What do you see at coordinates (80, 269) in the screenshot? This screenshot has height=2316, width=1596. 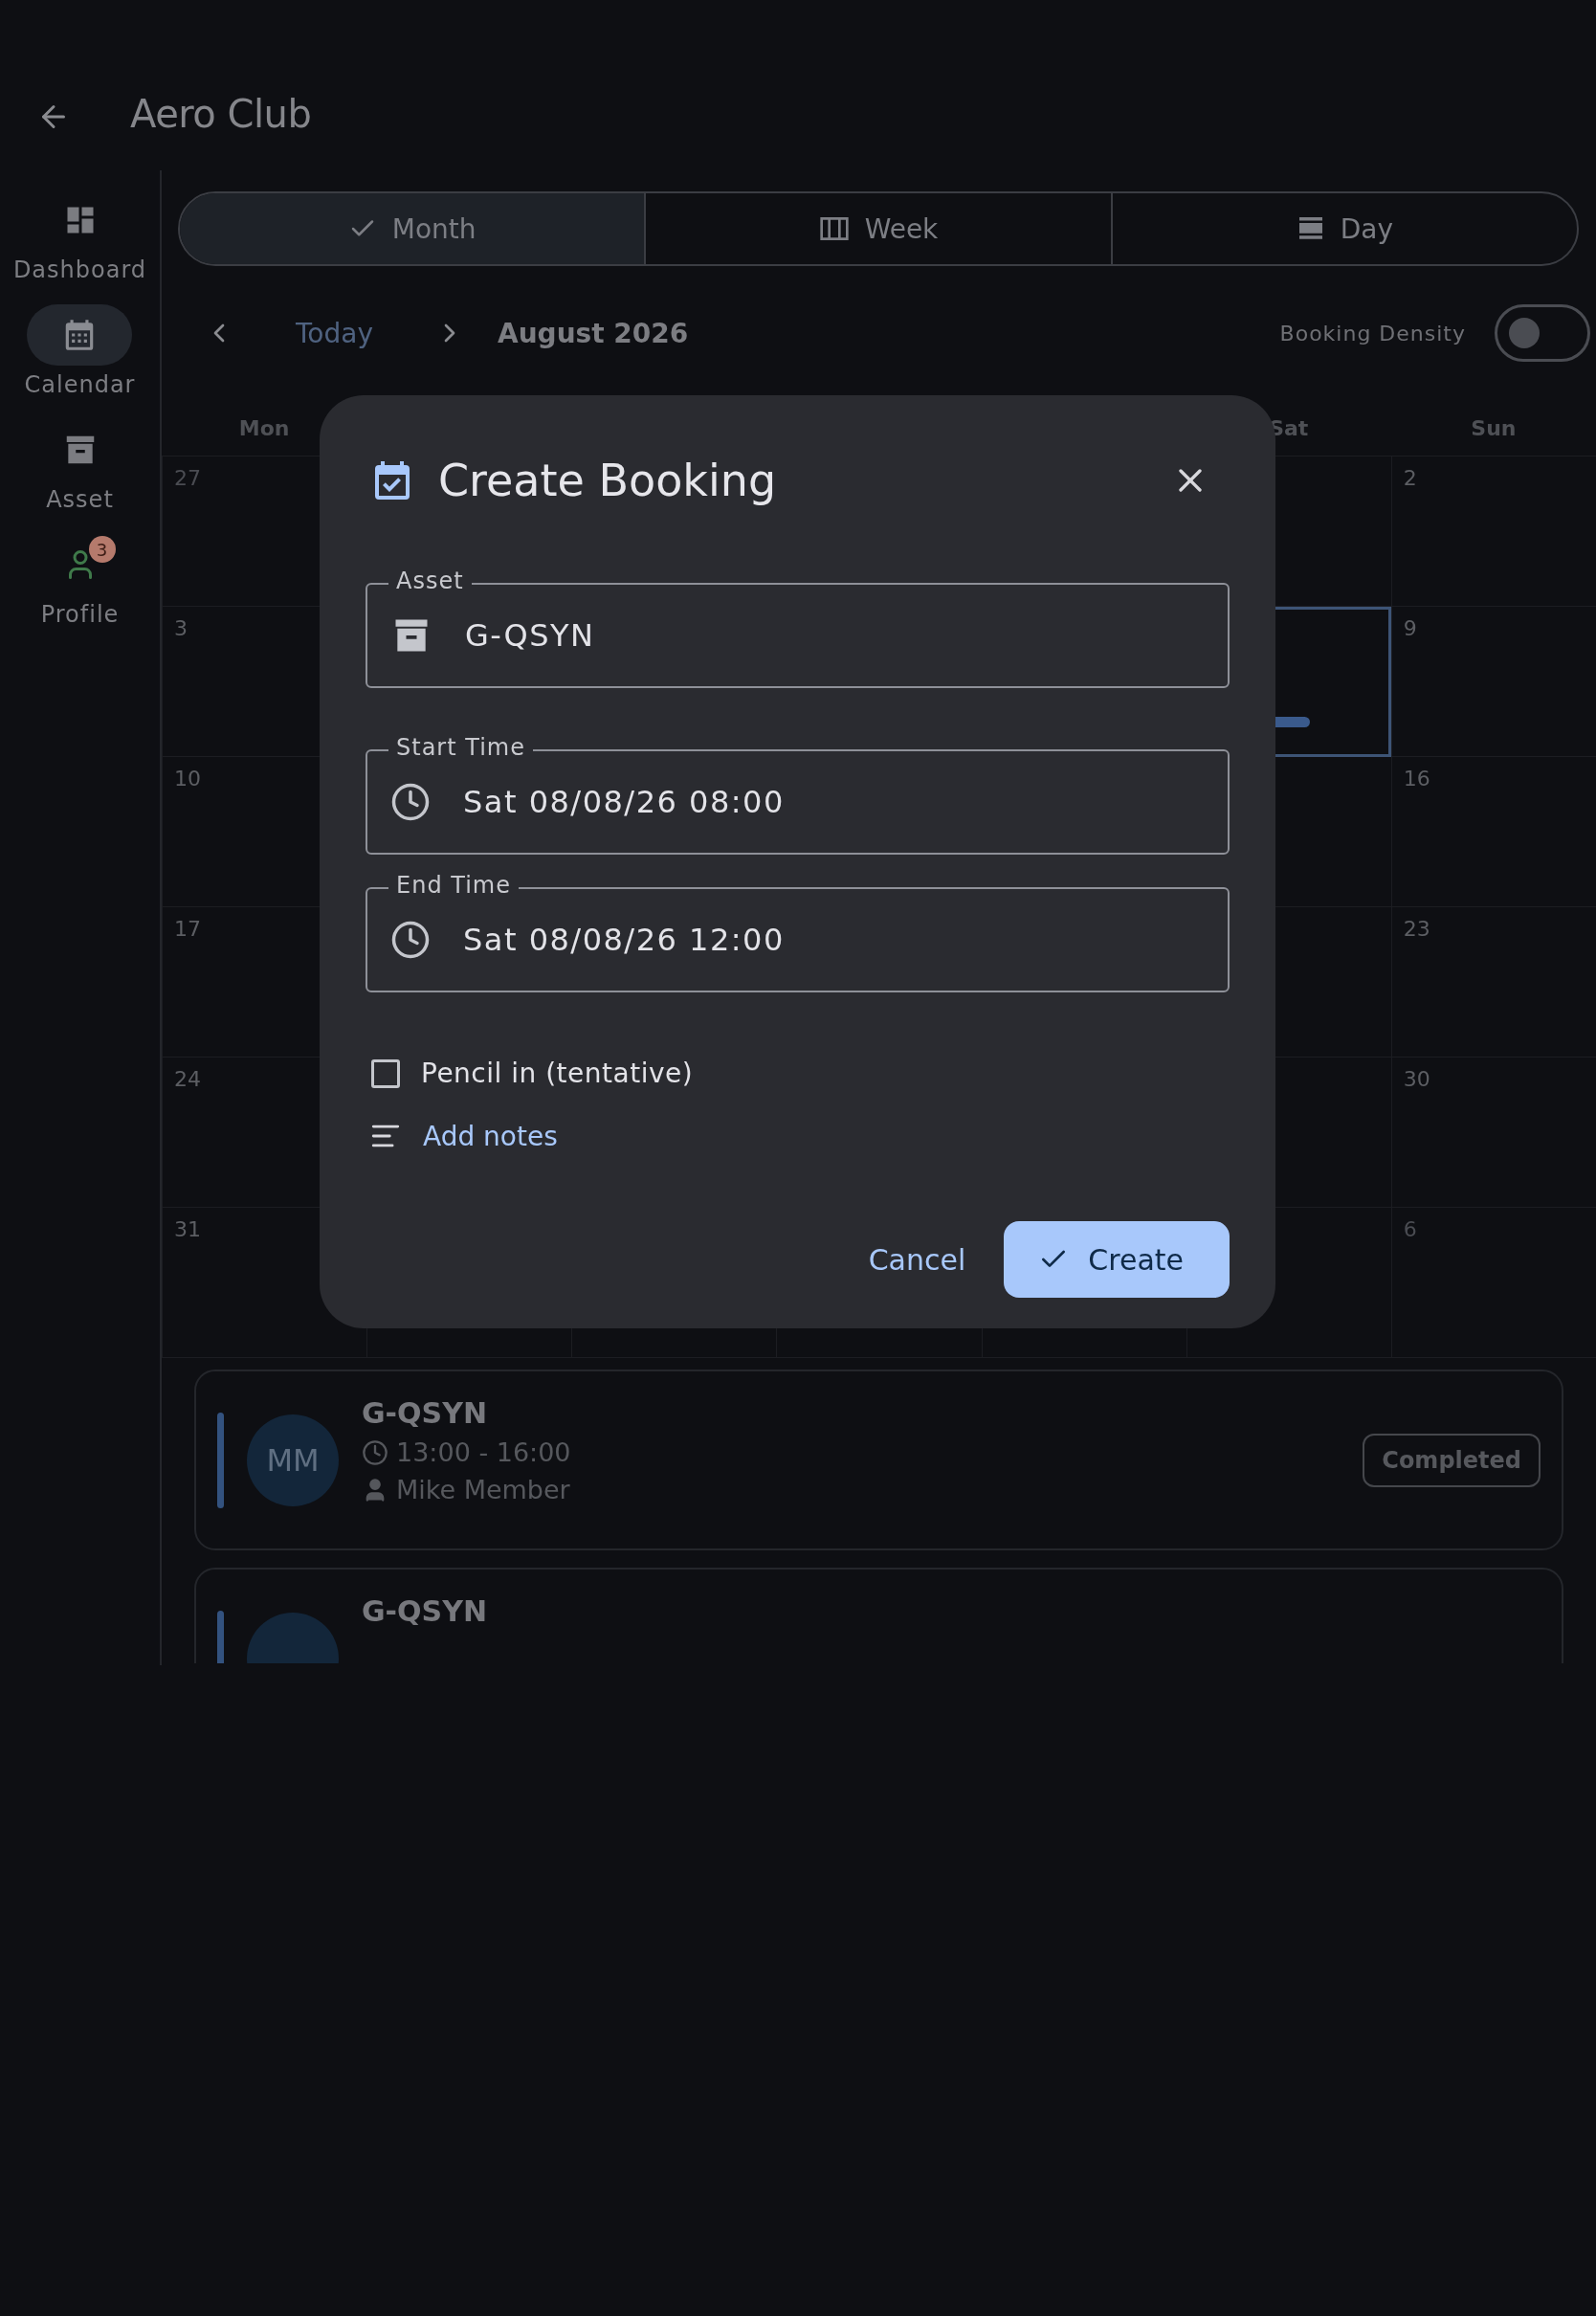 I see `nav-label: Dashboard` at bounding box center [80, 269].